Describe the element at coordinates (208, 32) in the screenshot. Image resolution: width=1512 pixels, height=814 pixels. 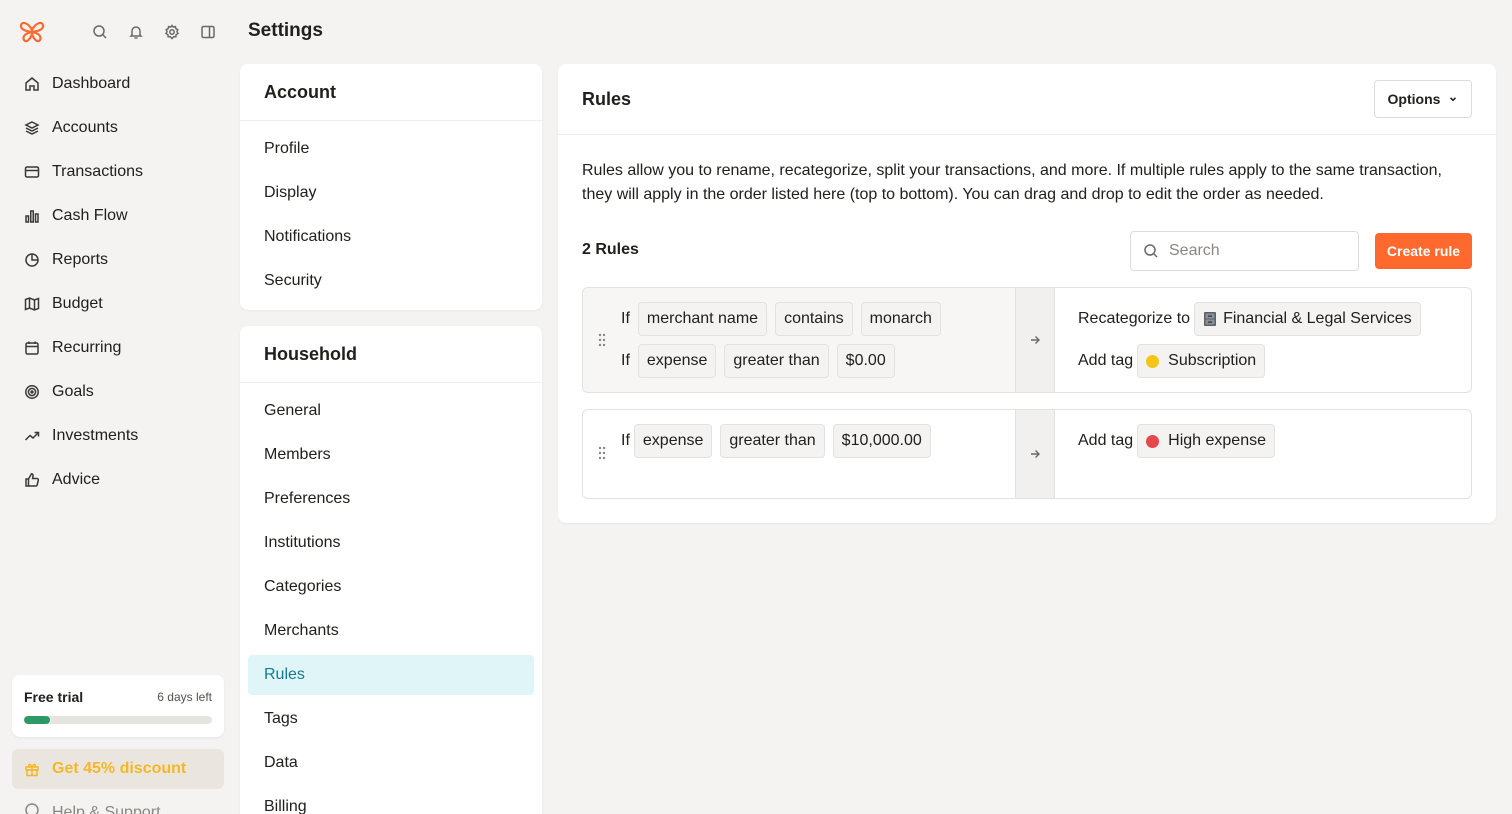
I see `sidebar-toggle-icon` at that location.